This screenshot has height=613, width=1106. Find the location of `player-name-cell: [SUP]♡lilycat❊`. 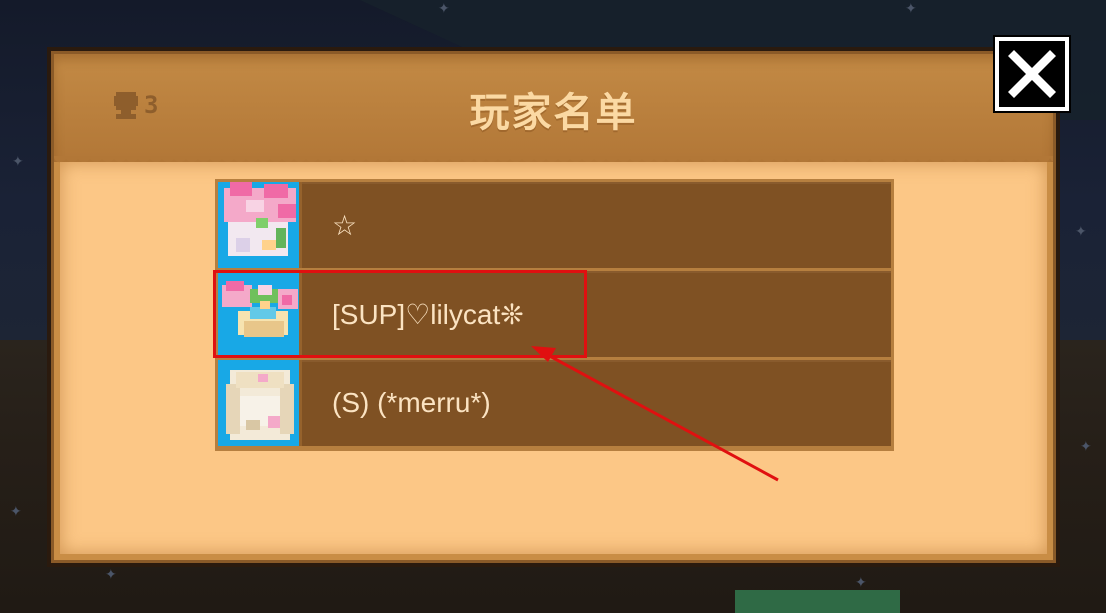

player-name-cell: [SUP]♡lilycat❊ is located at coordinates (596, 314).